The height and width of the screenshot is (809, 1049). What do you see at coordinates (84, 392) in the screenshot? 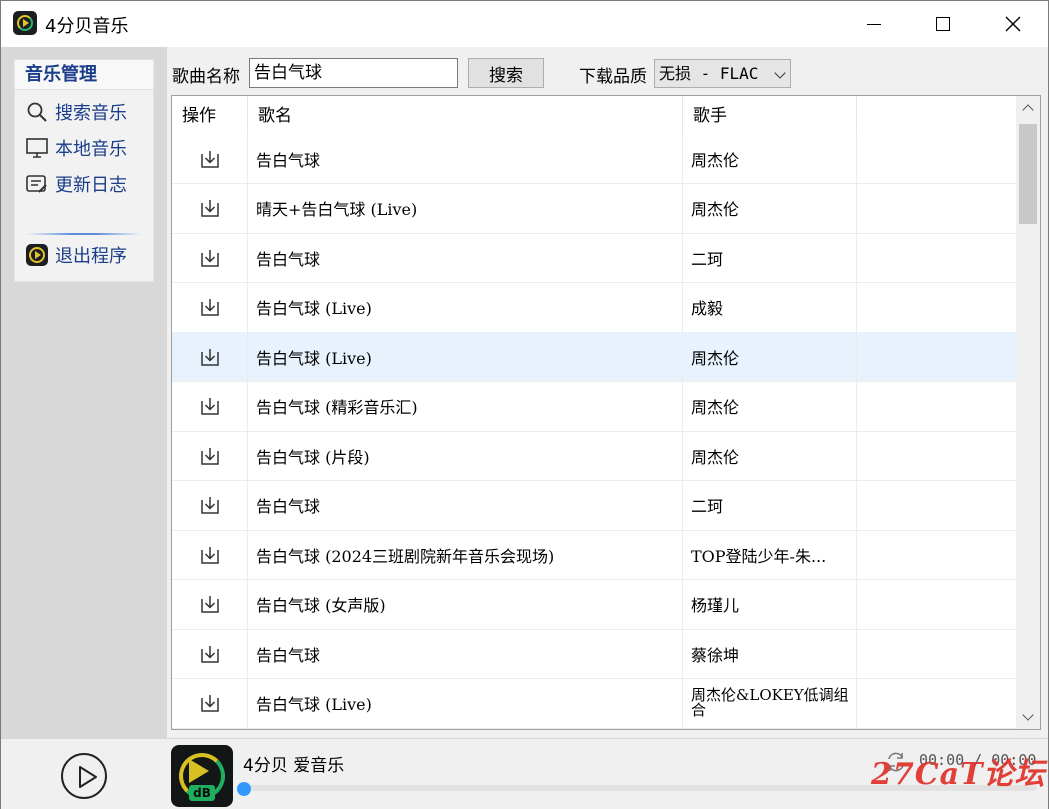
I see `sidebar: 音乐管理 搜索音乐 本地音乐 更新日志 退出程序` at bounding box center [84, 392].